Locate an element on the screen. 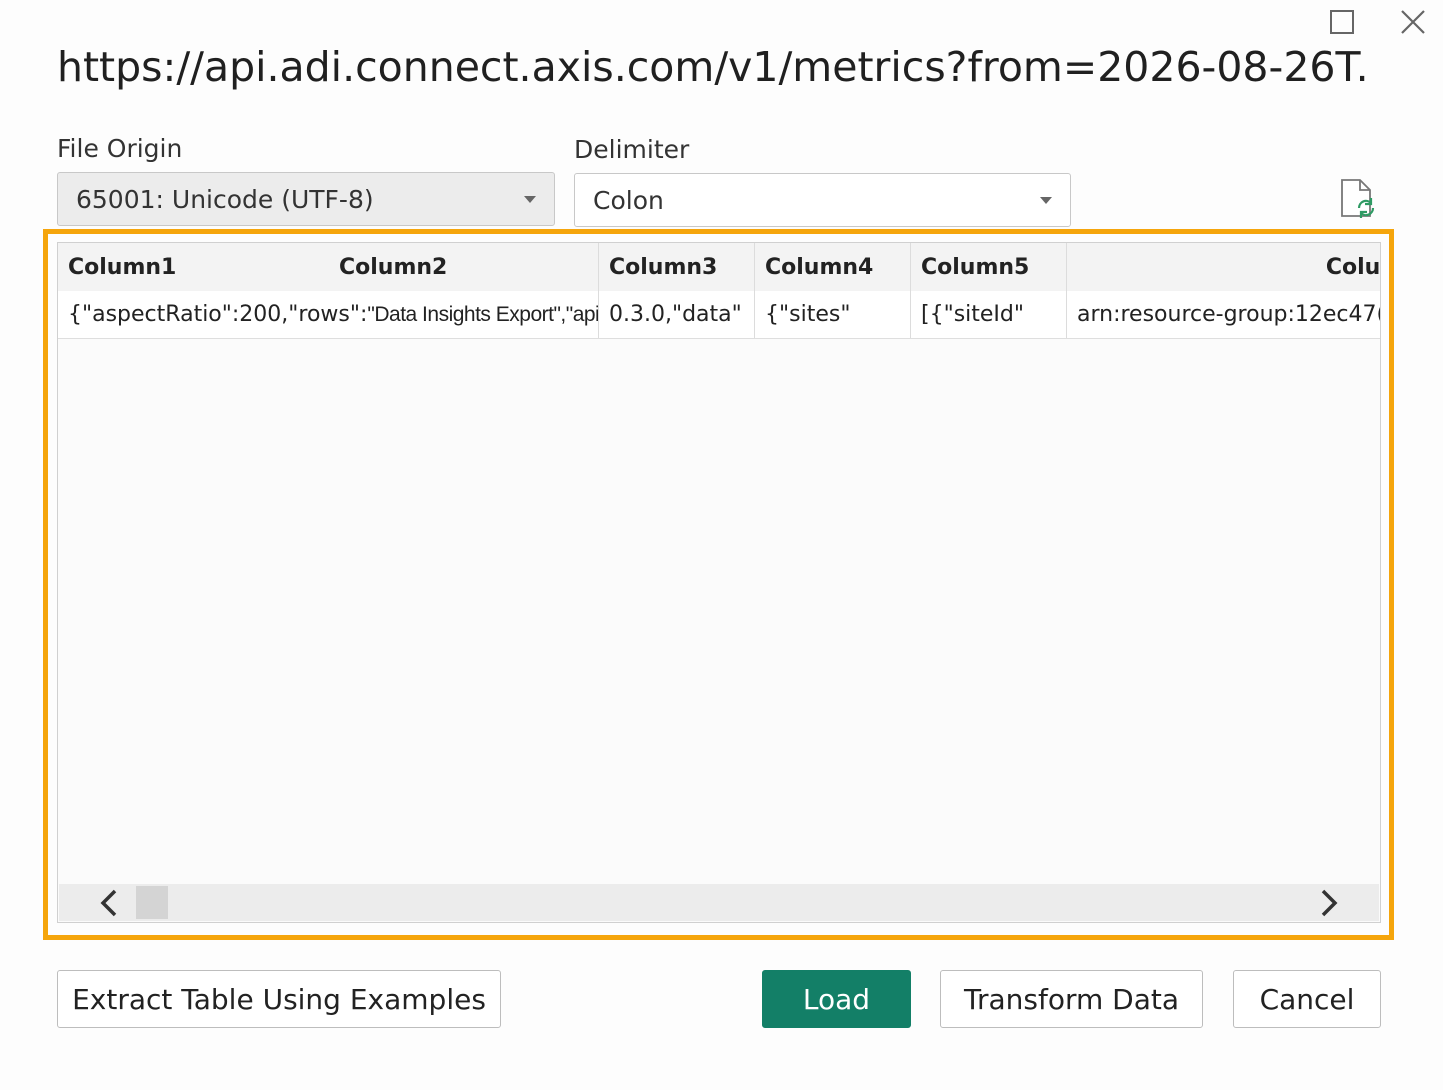 This screenshot has width=1443, height=1090. column-header-label: Colun is located at coordinates (1353, 267).